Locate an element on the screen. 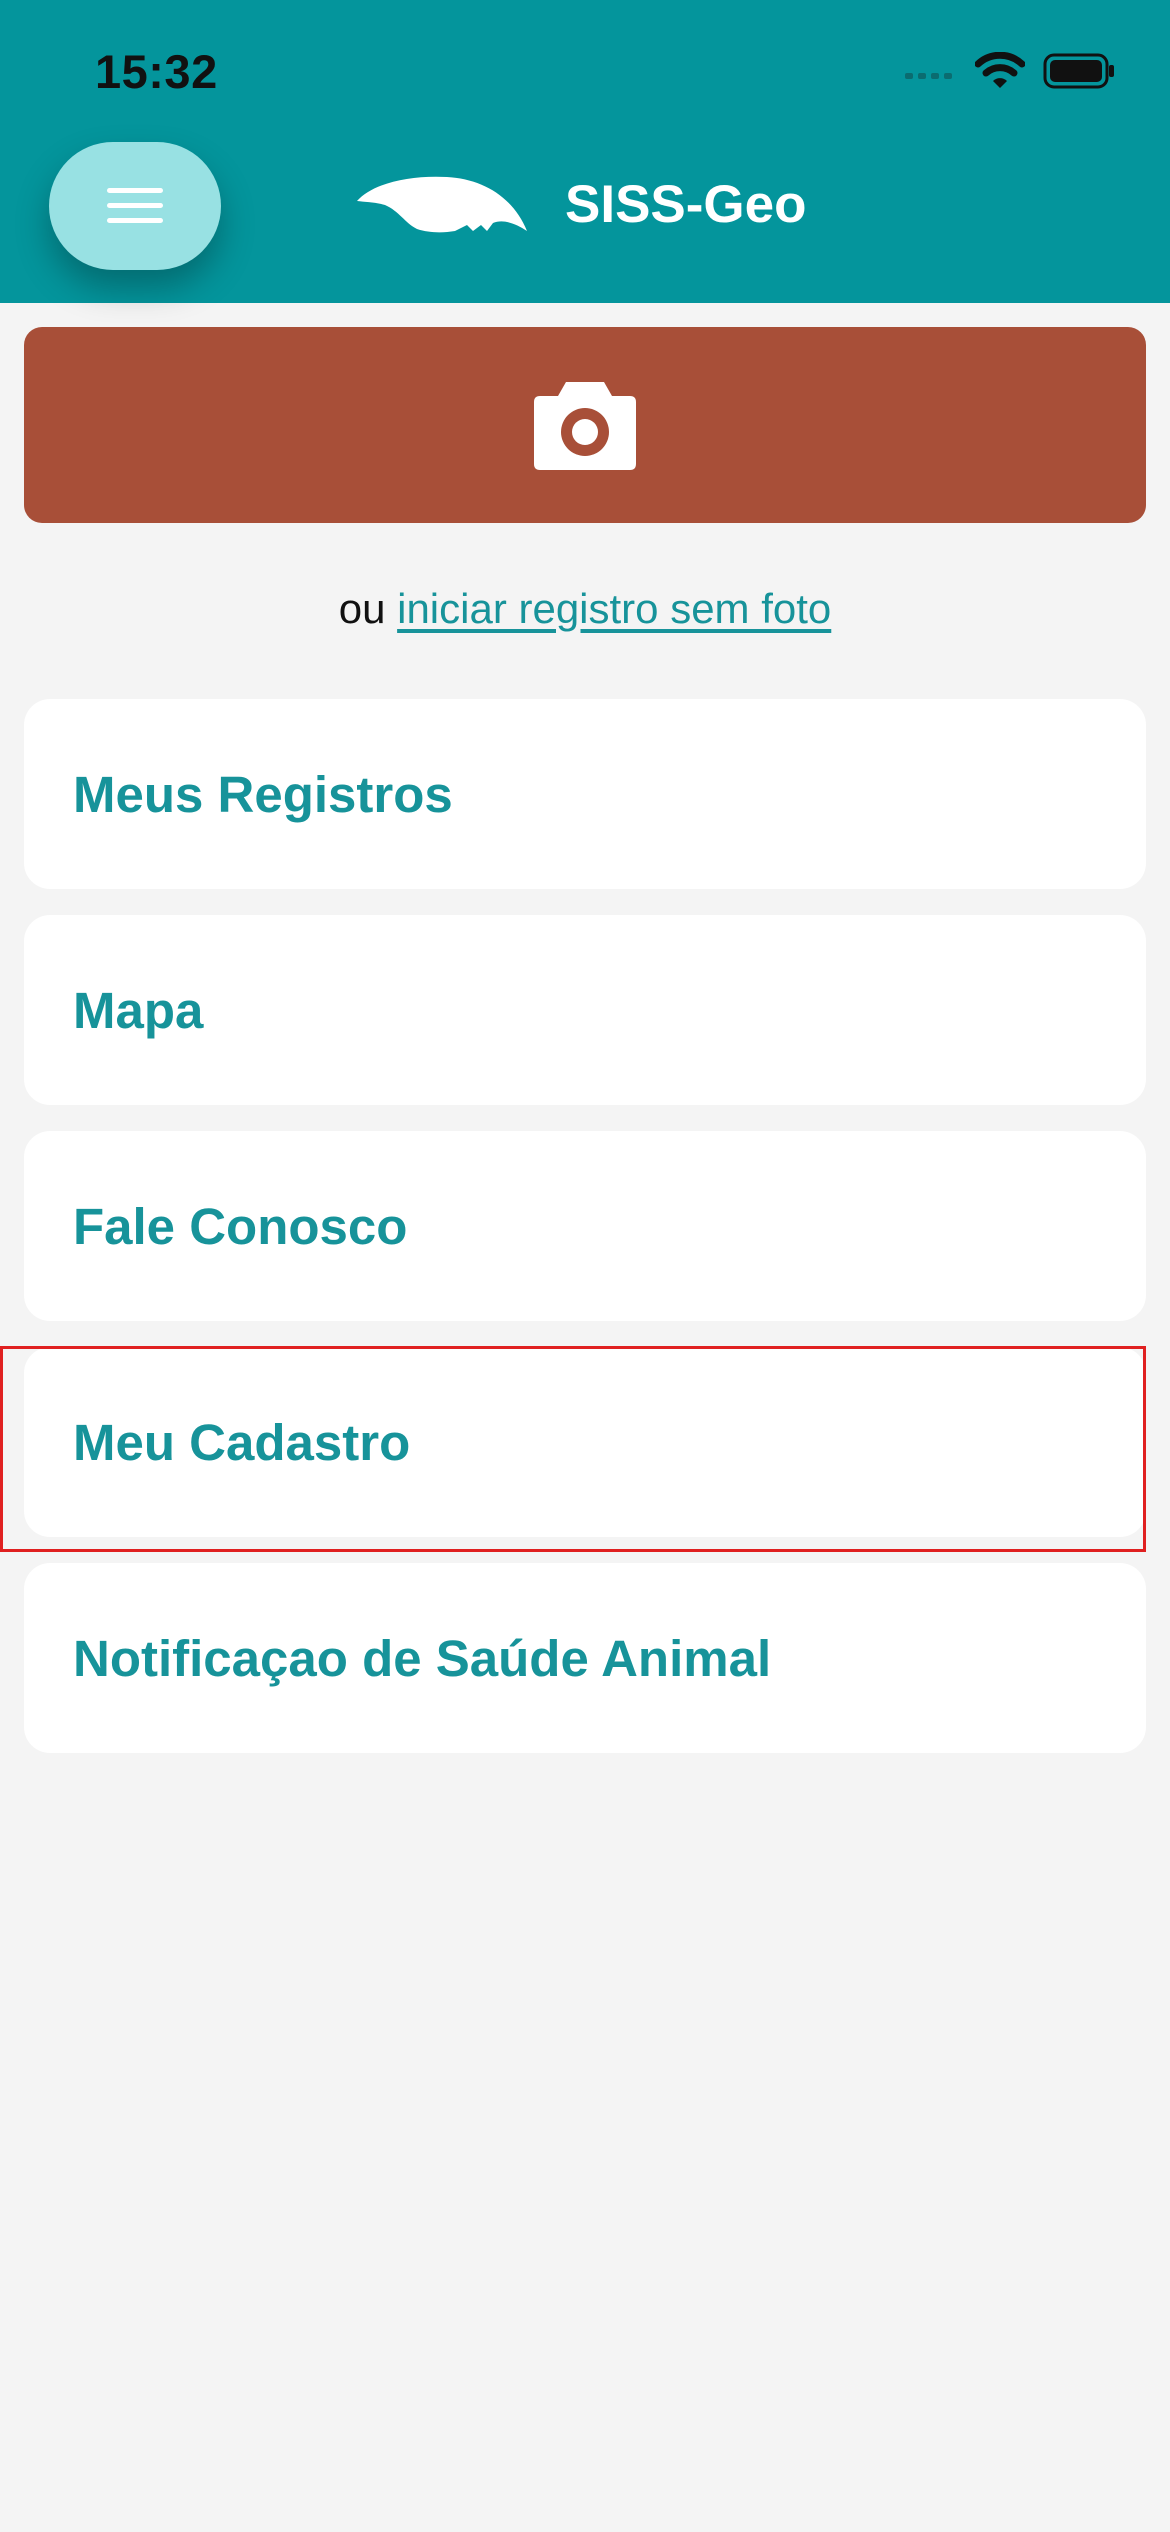 The height and width of the screenshot is (2532, 1170). wifi-icon is located at coordinates (1000, 70).